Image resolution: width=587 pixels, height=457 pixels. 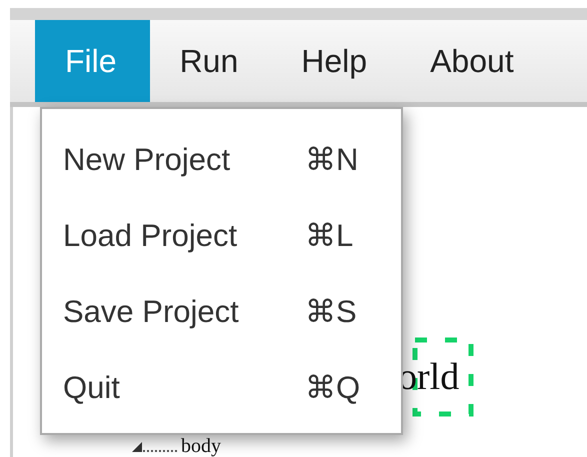 I want to click on node-label: body, so click(x=201, y=446).